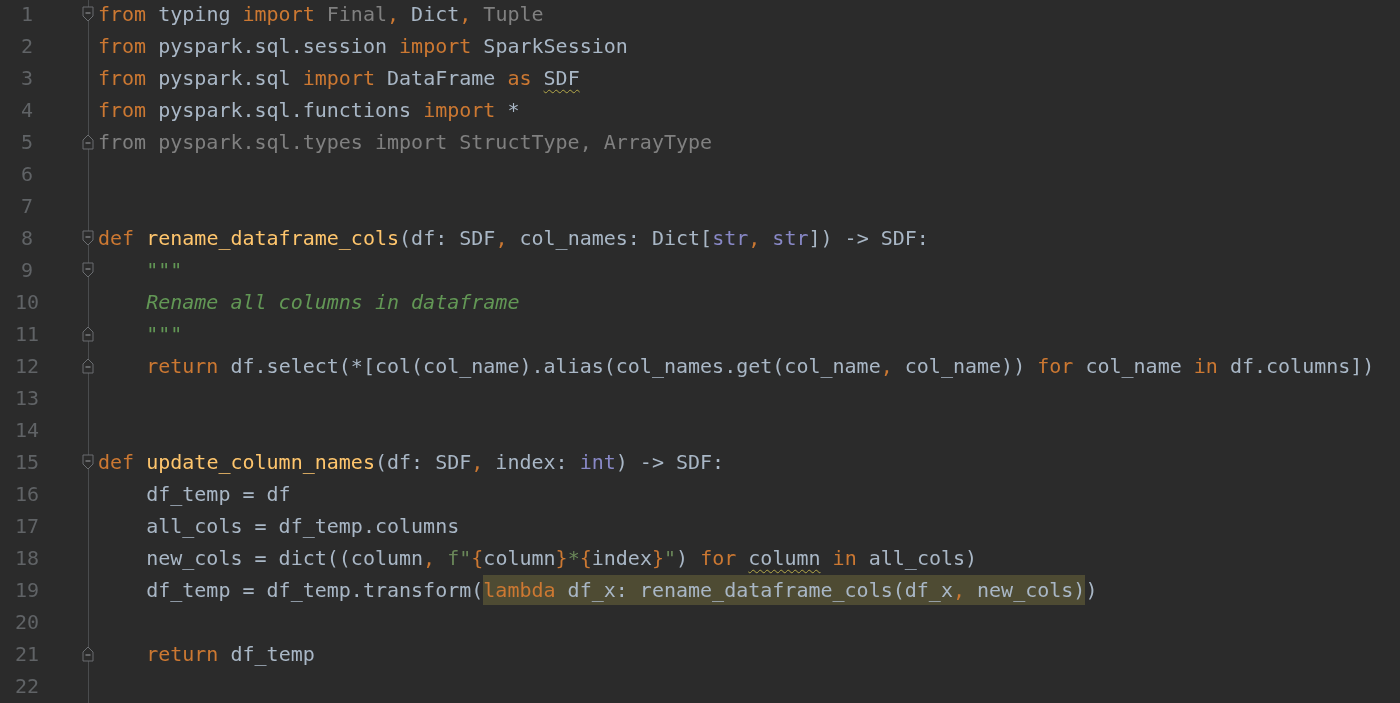  I want to click on line-number: 15, so click(27, 462).